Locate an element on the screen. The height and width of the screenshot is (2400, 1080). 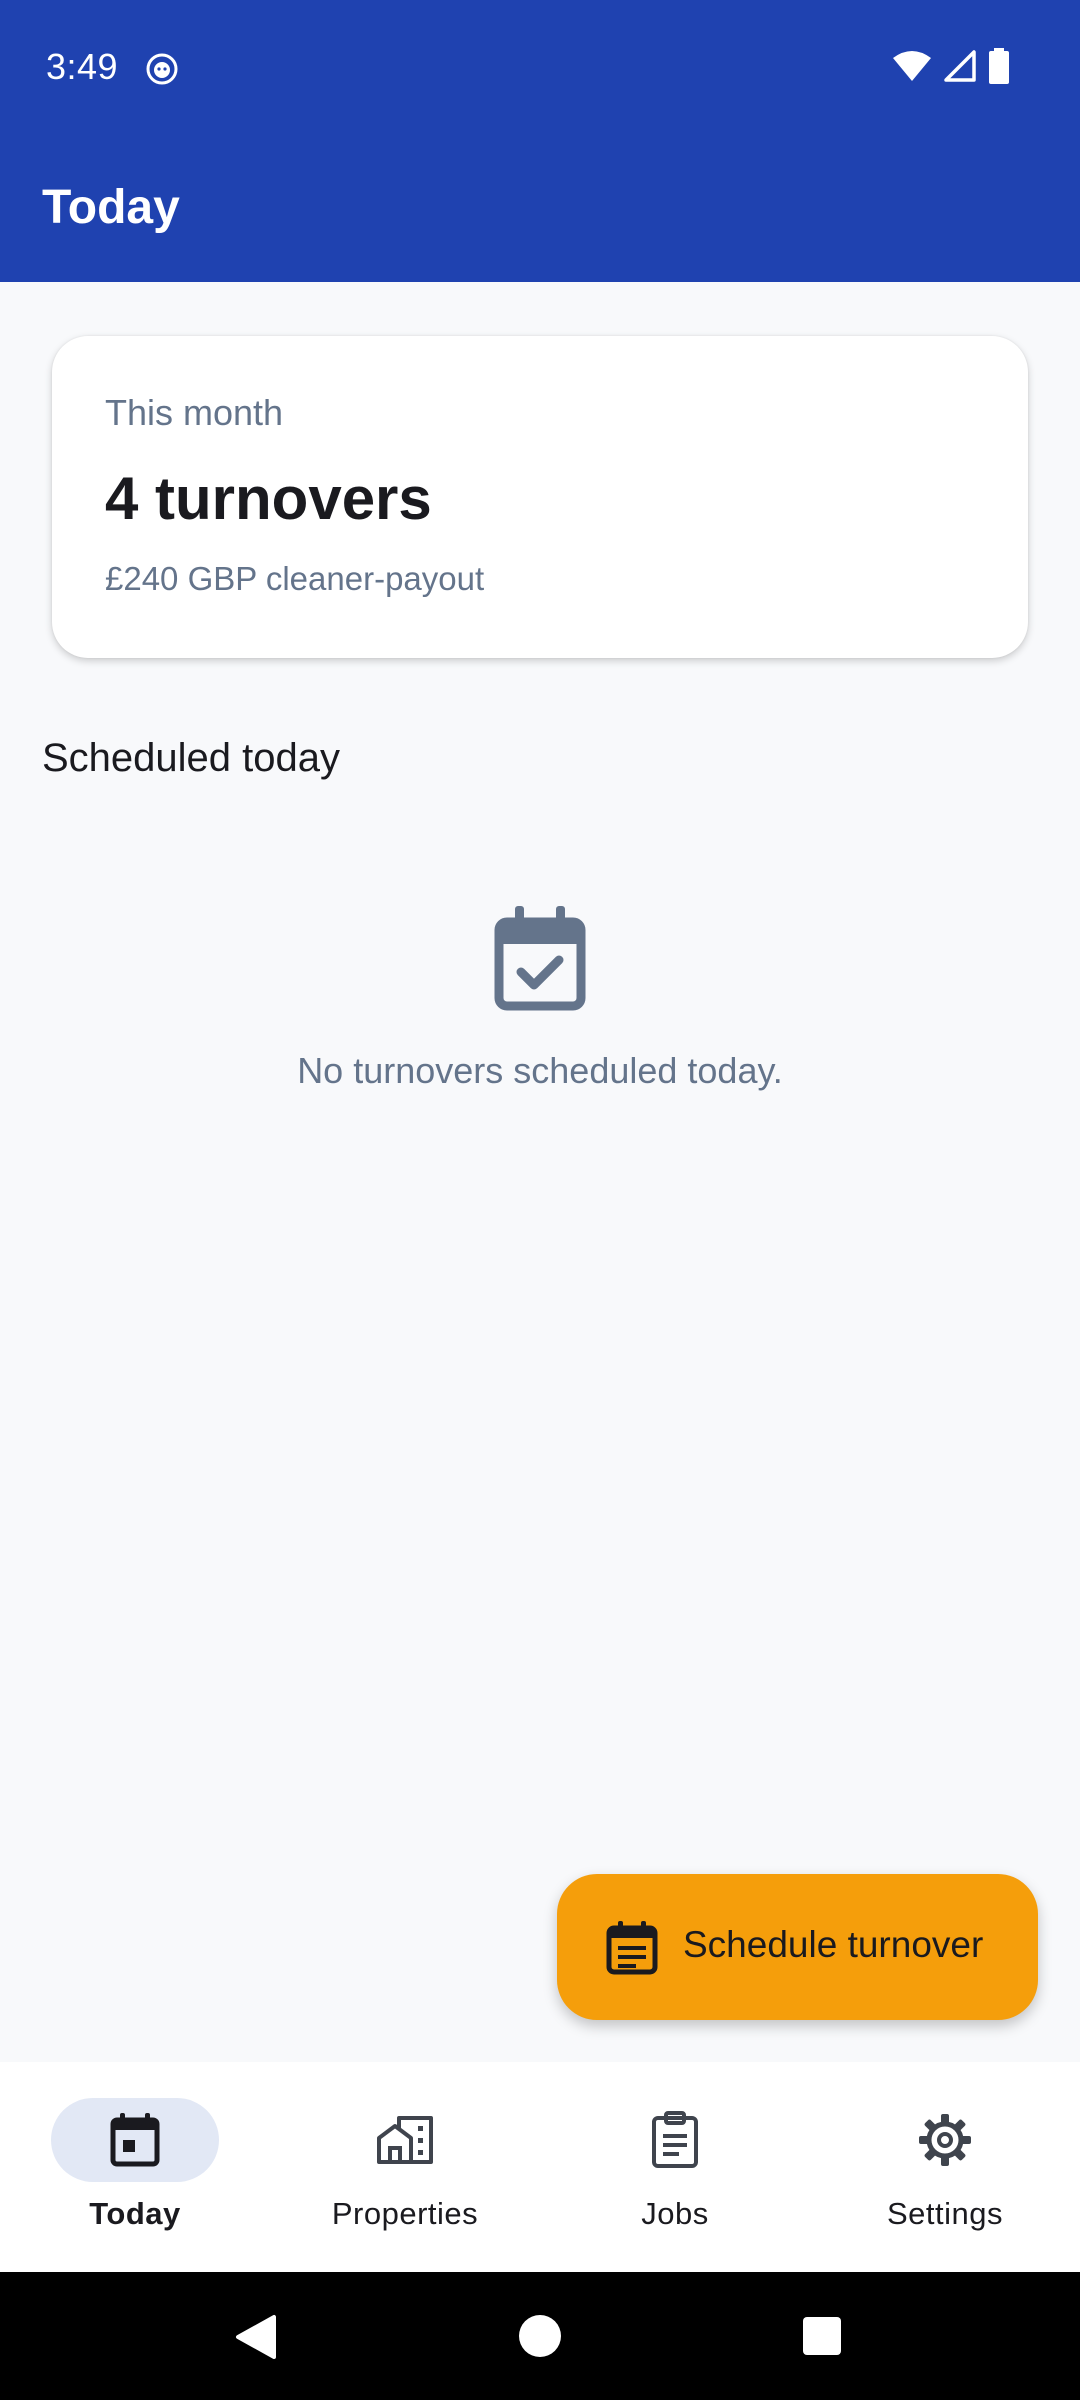
back-icon is located at coordinates (256, 2337).